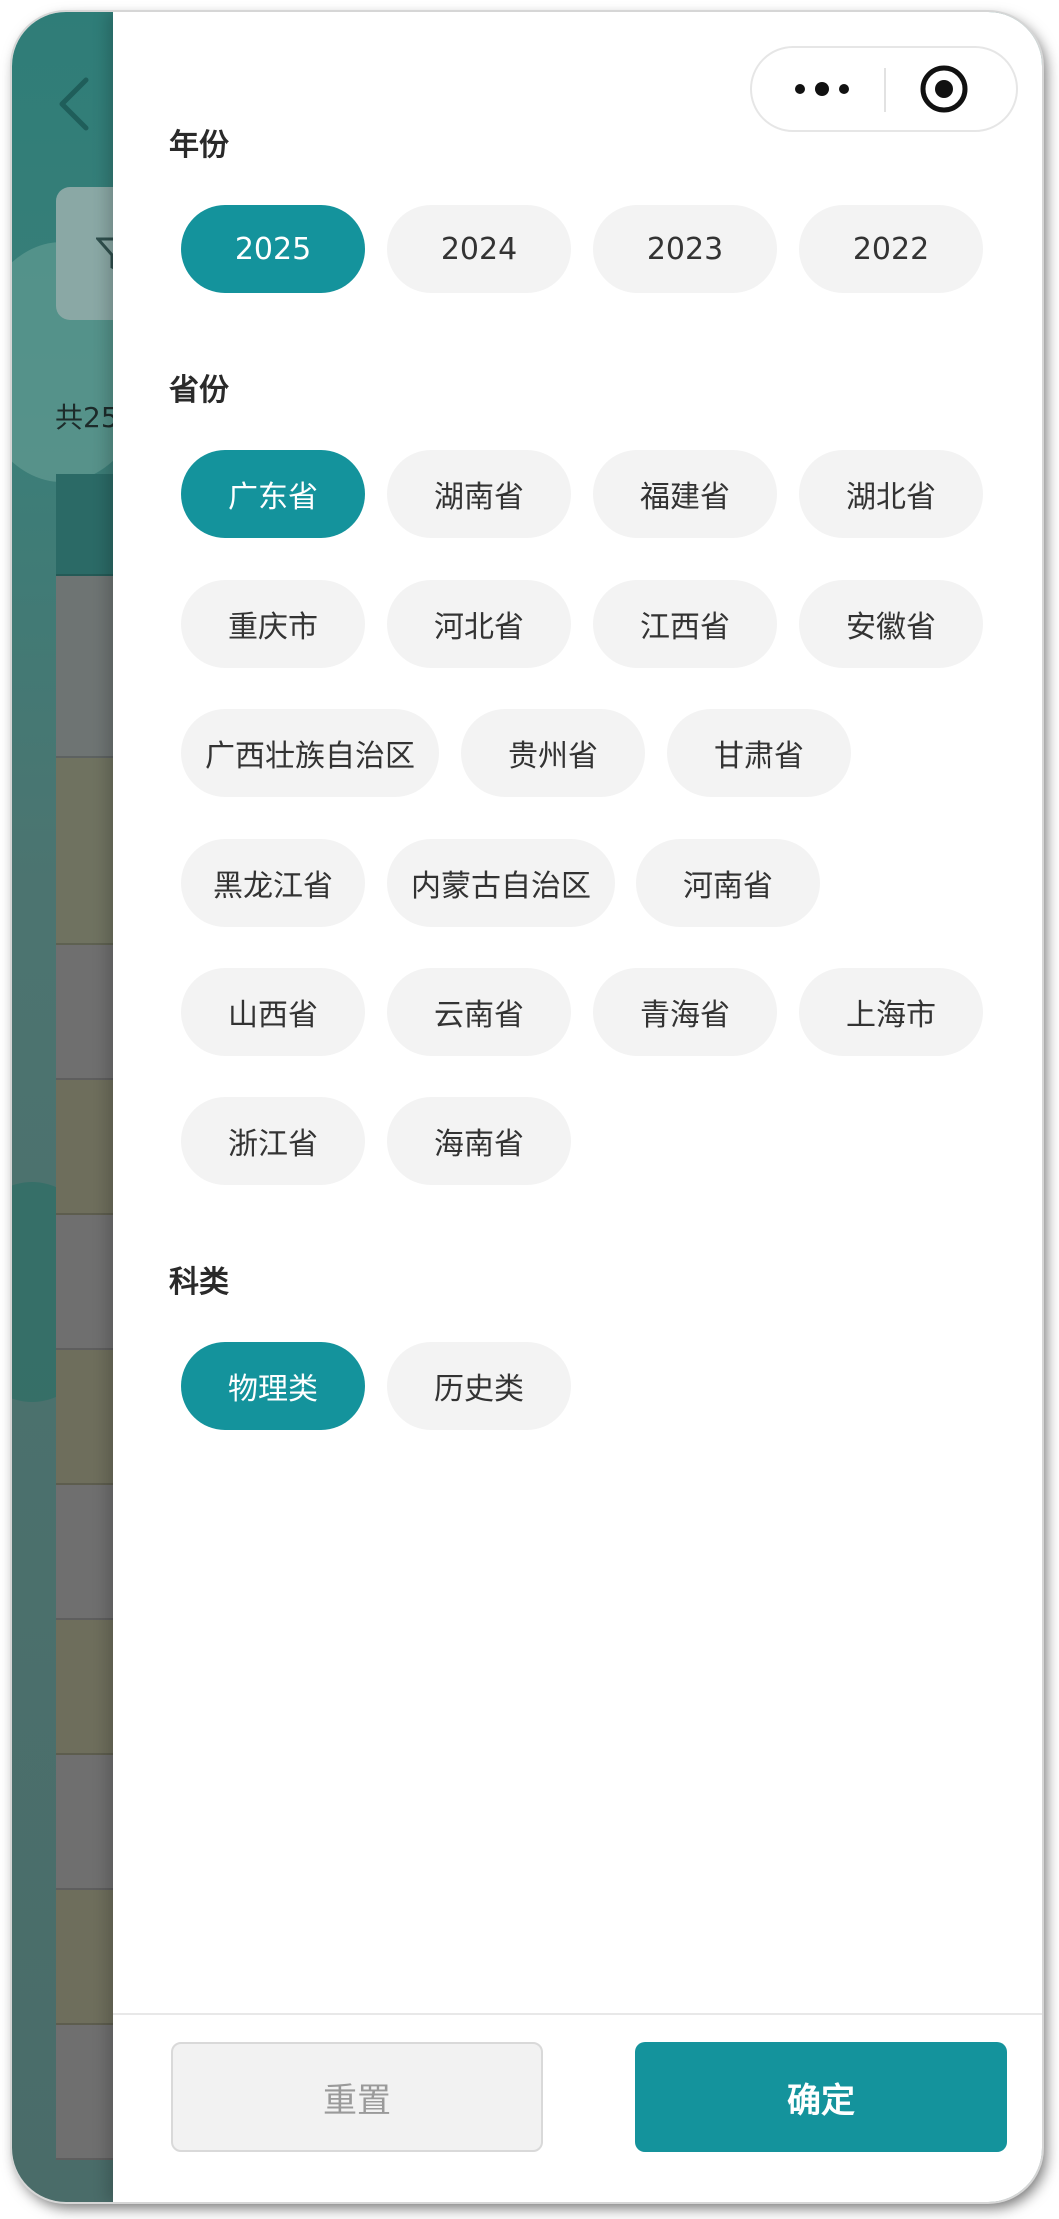  I want to click on section-title-province: 省份, so click(199, 390).